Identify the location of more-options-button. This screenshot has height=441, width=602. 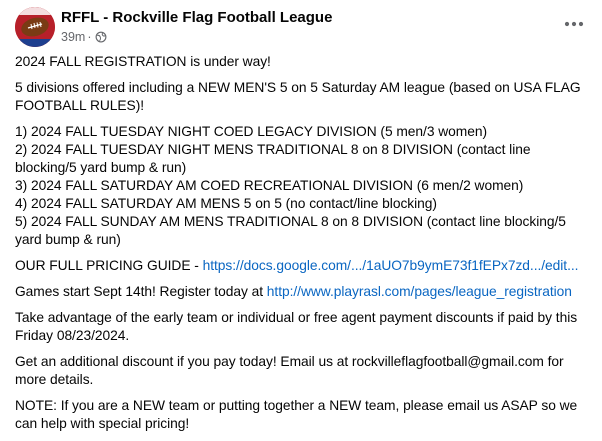
(574, 24).